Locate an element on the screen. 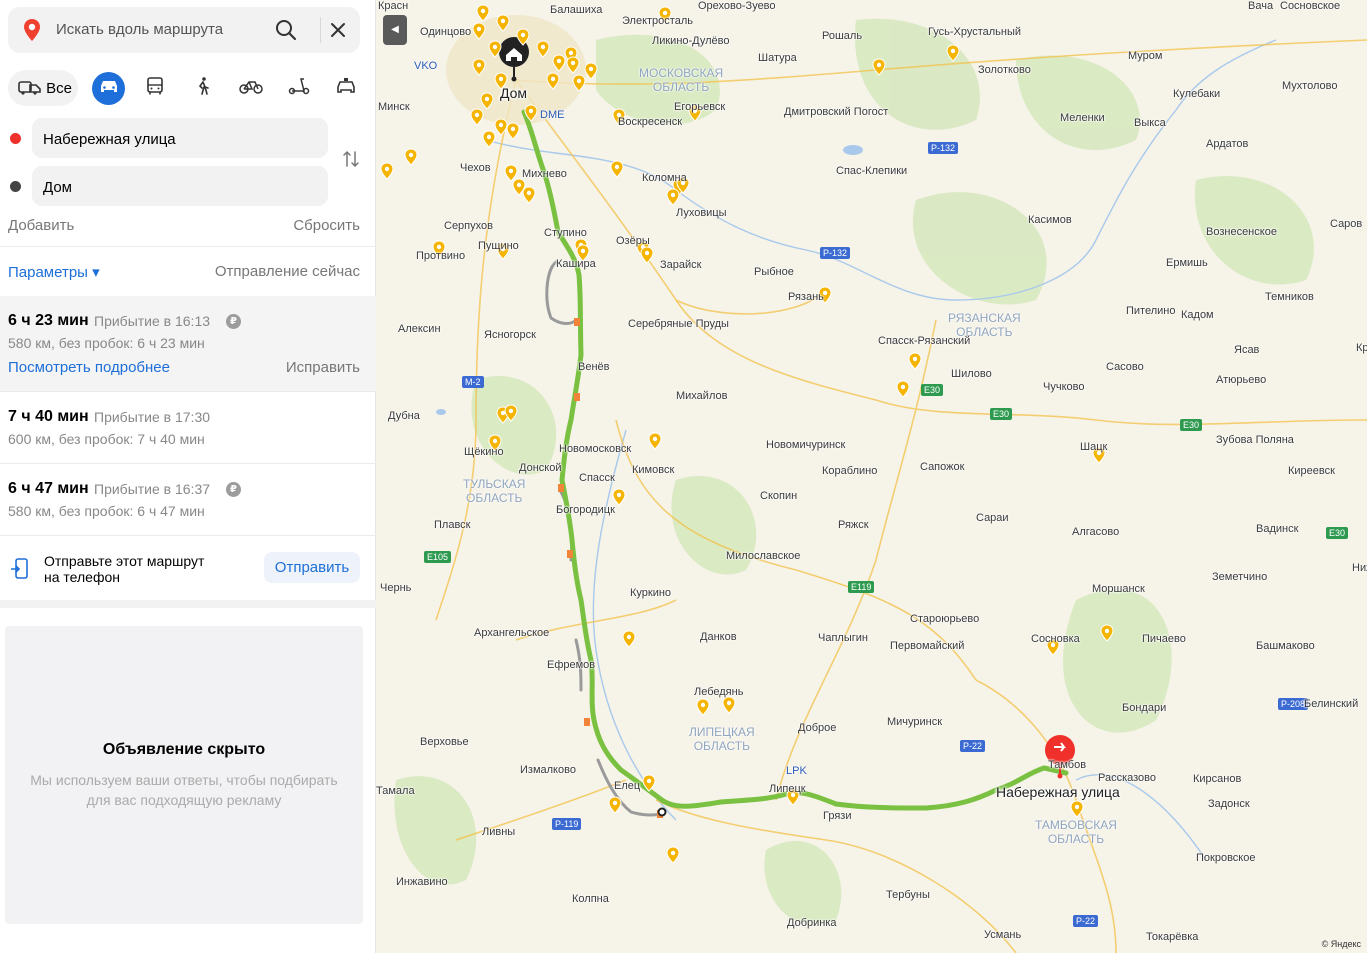 The height and width of the screenshot is (953, 1367). city-label: Чернь is located at coordinates (396, 588).